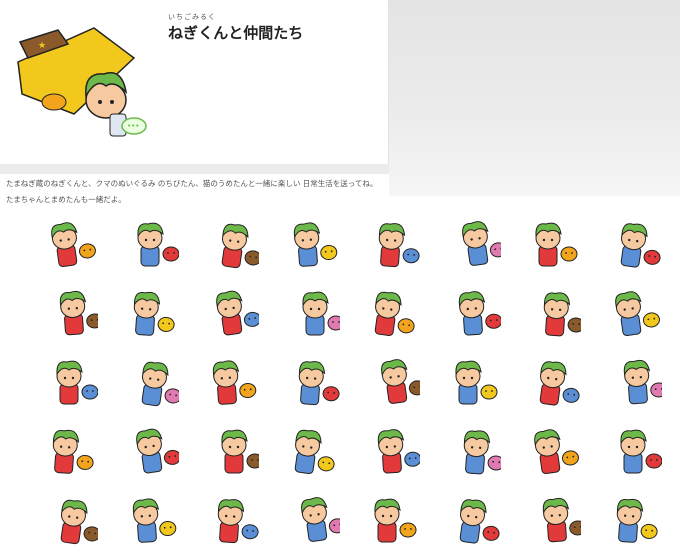 The image size is (680, 556). I want to click on description-line-2: たまちゃんとまめたんも一緒だよ。, so click(66, 199).